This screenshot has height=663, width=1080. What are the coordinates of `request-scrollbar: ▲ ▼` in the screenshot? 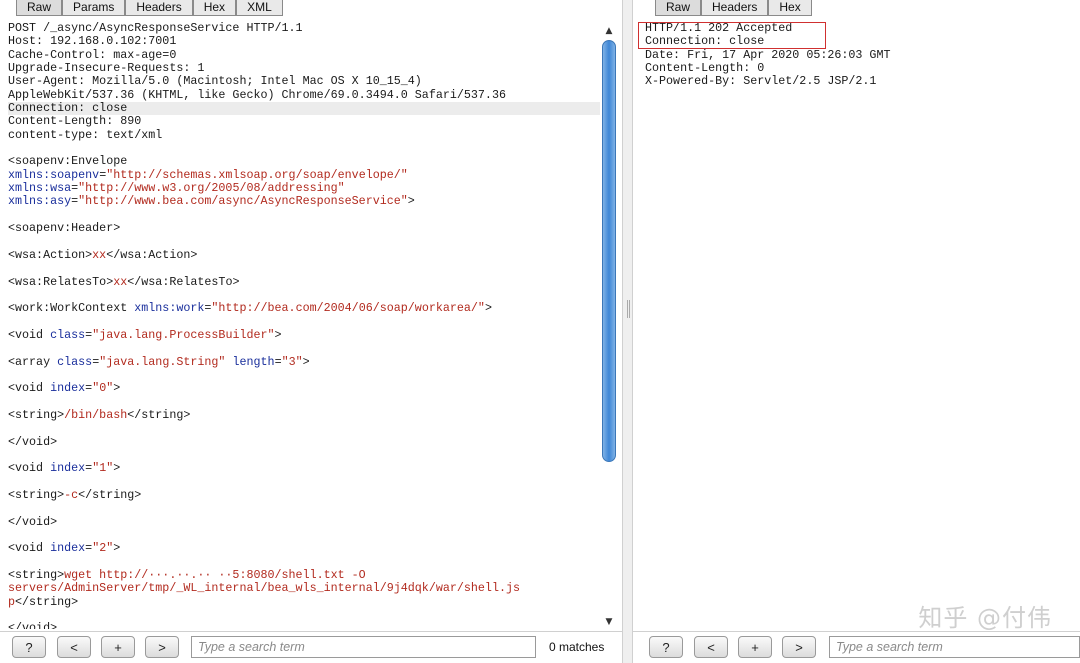 It's located at (609, 325).